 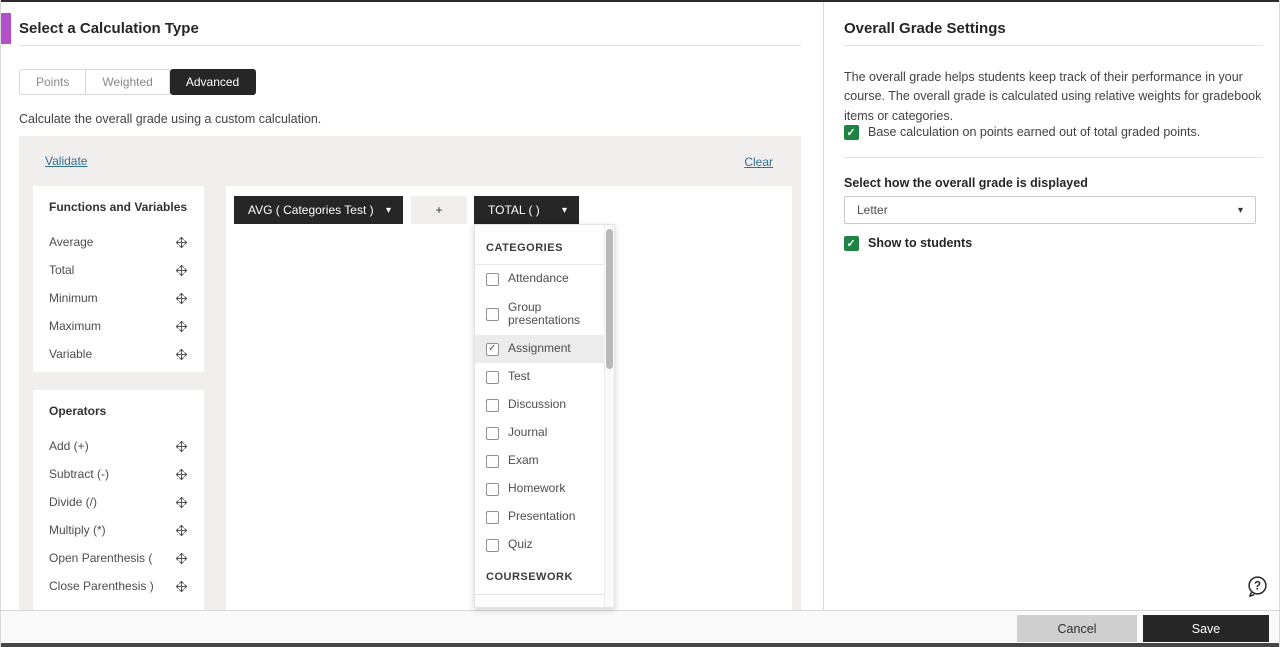 I want to click on action-bar: Cancel Save, so click(x=640, y=626).